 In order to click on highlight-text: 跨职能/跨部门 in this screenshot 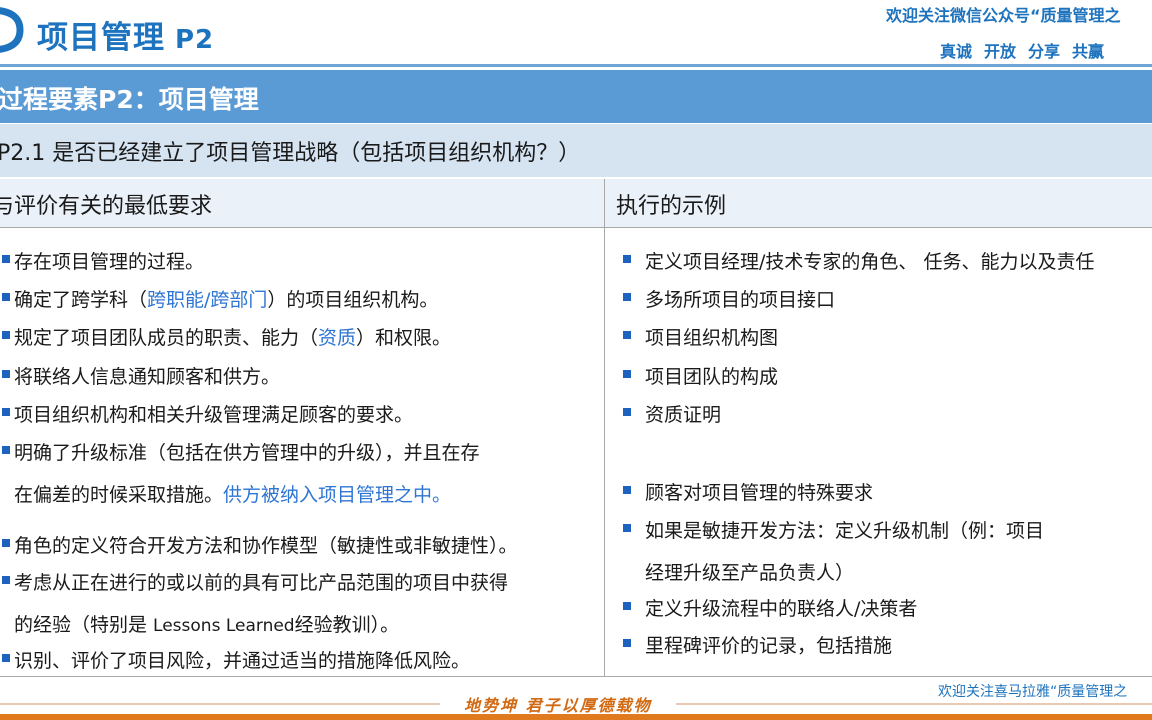, I will do `click(207, 300)`.